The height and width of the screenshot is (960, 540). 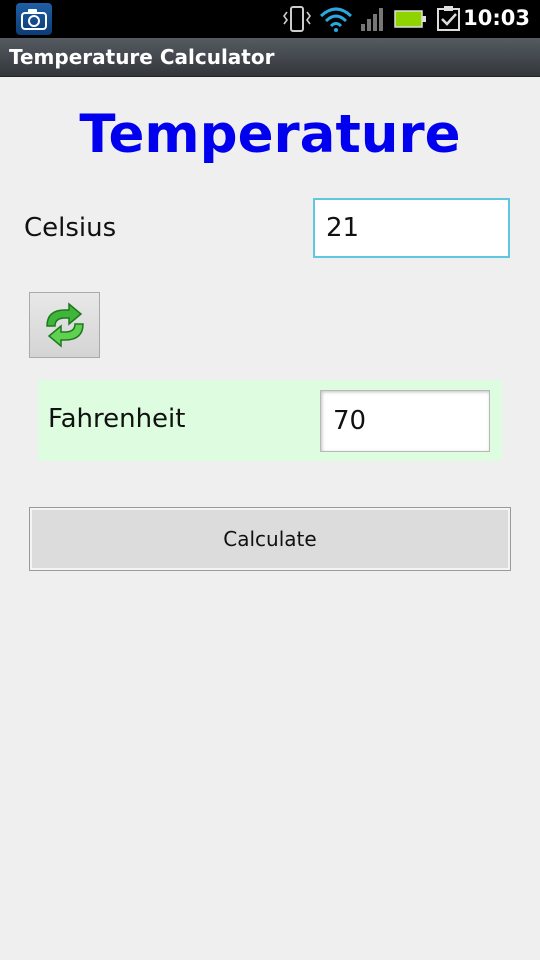 What do you see at coordinates (336, 19) in the screenshot?
I see `wifi-icon` at bounding box center [336, 19].